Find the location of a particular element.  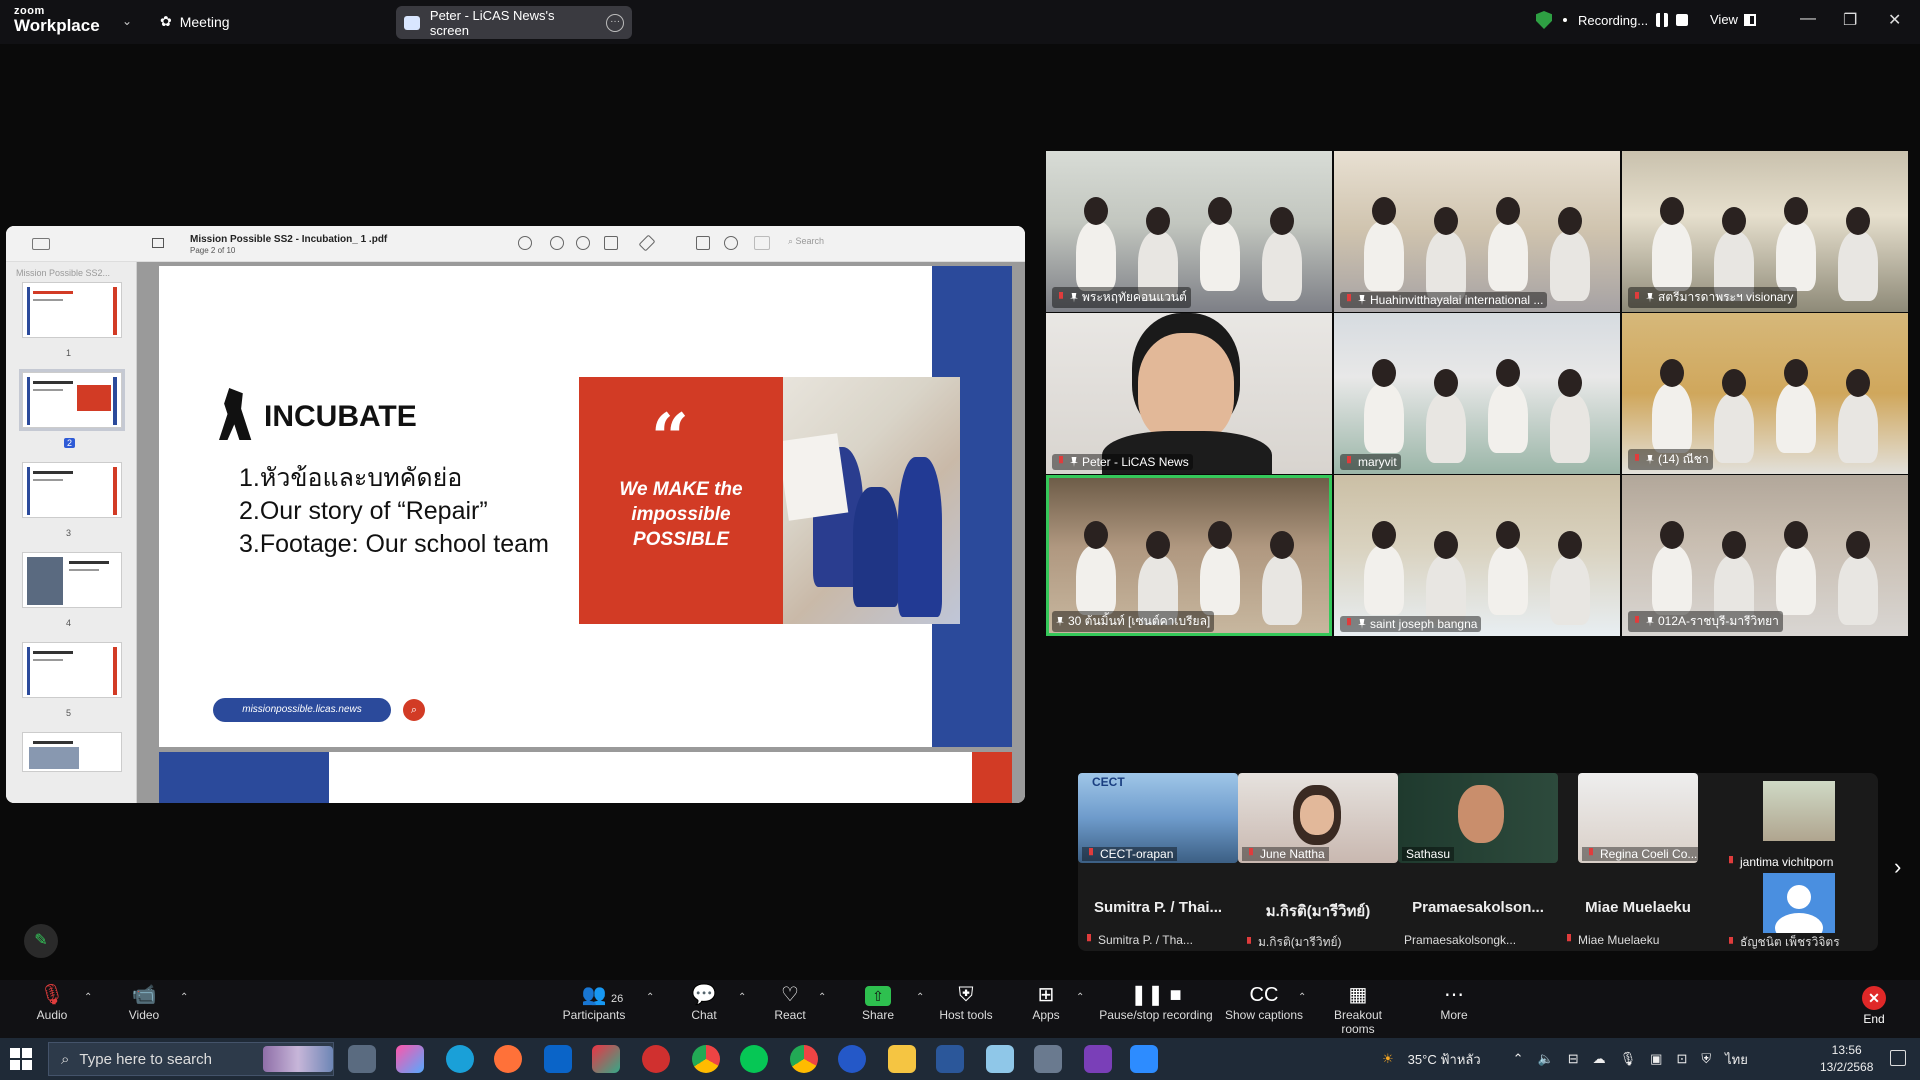

webex-icon is located at coordinates (852, 1059).